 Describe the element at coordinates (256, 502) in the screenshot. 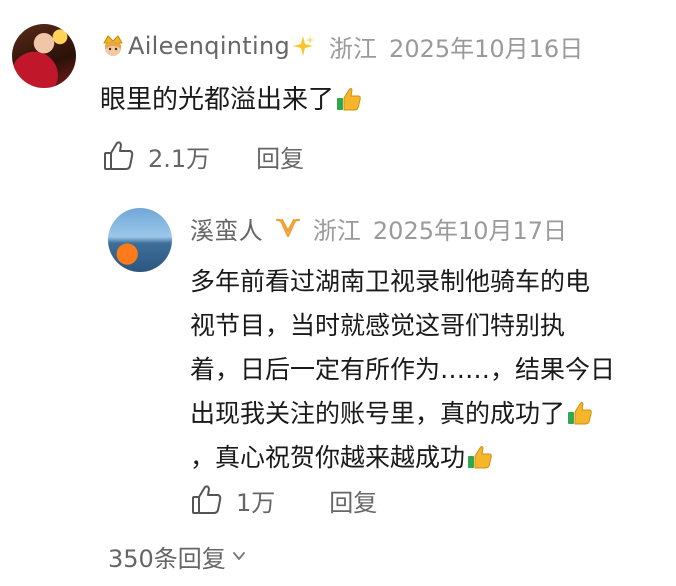

I see `reply-like-count: 1万` at that location.